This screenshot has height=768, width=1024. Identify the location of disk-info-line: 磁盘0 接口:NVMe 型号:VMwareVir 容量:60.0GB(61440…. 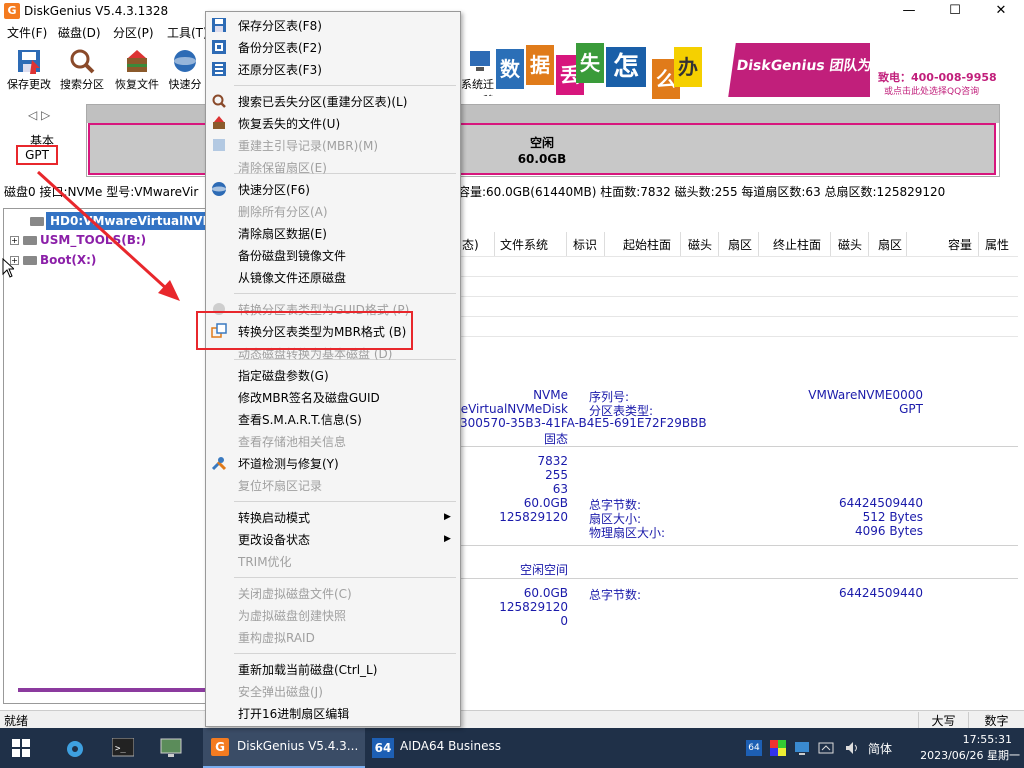
(513, 191).